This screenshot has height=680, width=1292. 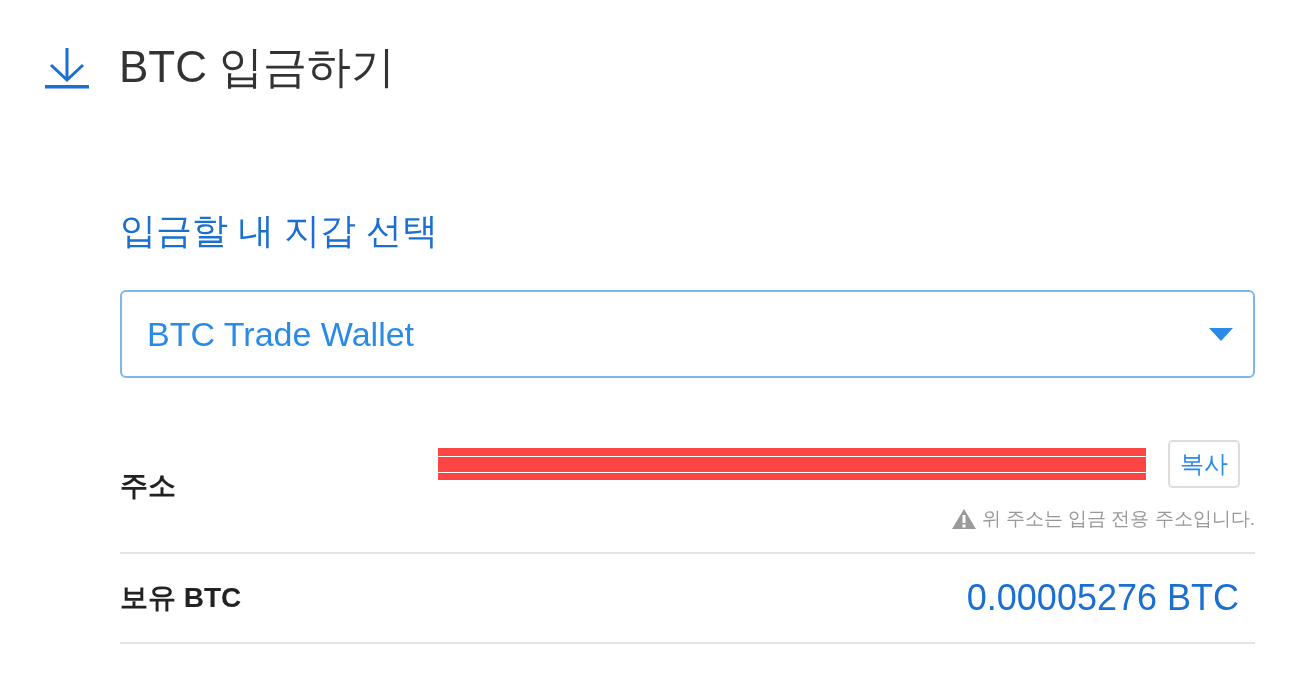 I want to click on balance-value: 0.00005276 BTC, so click(x=1102, y=598).